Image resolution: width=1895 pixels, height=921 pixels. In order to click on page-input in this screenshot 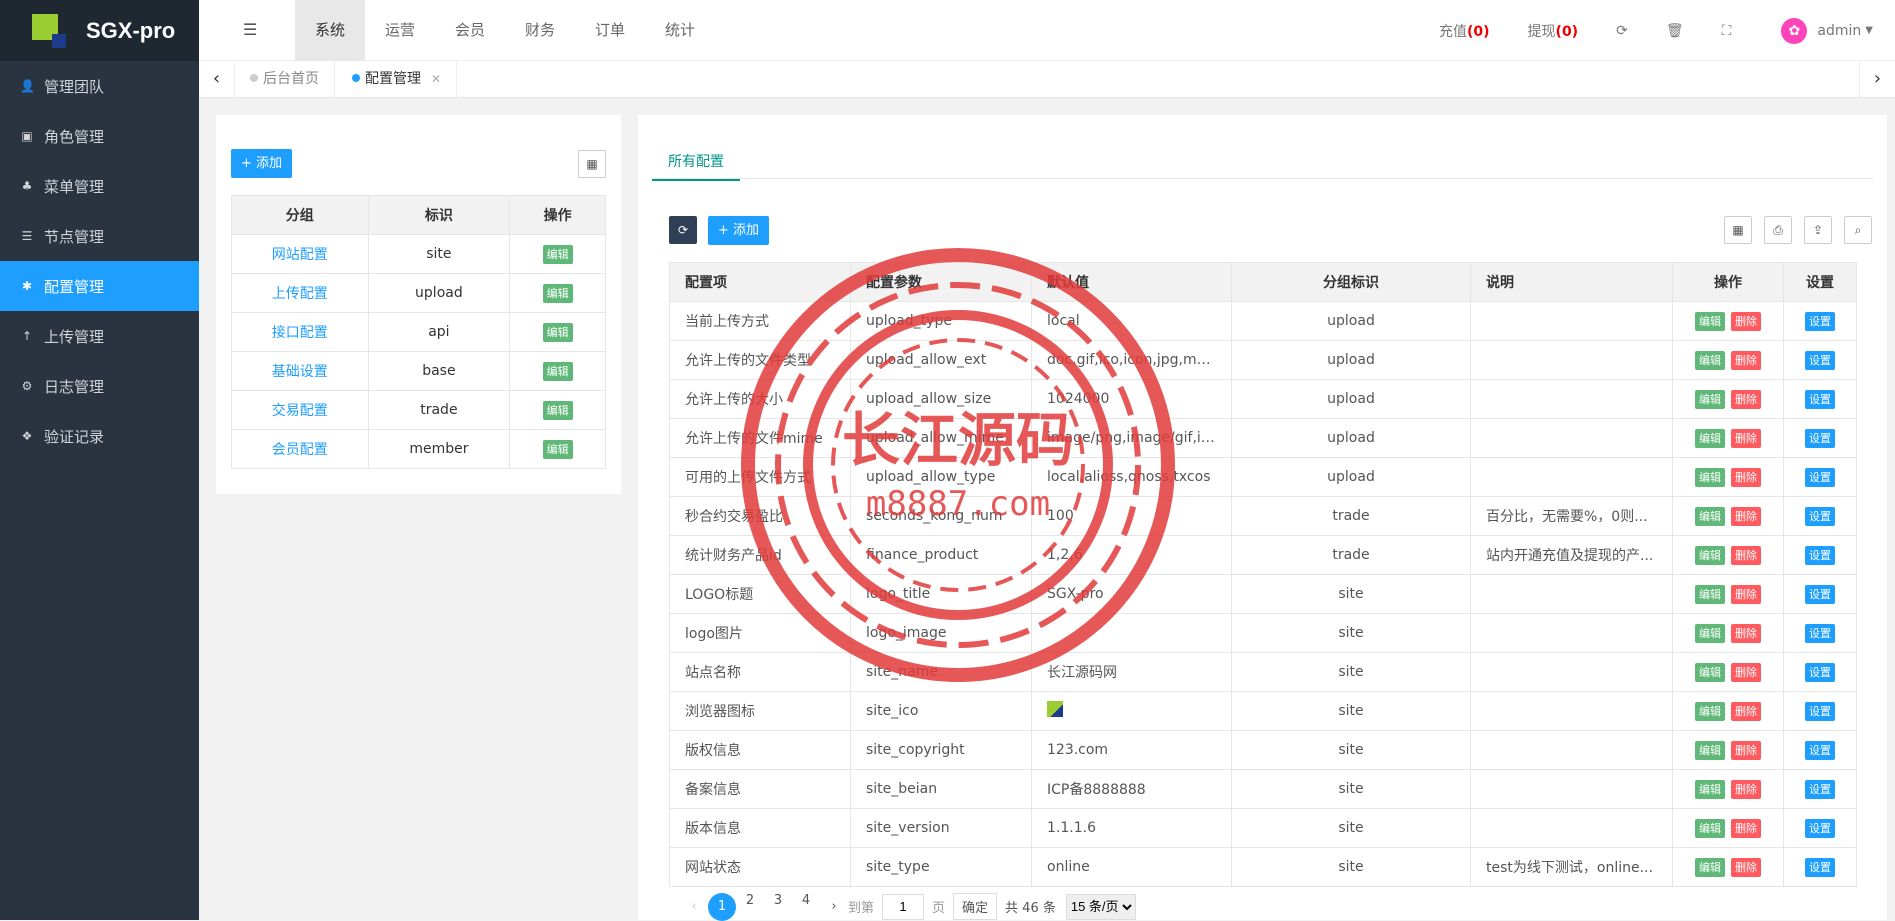, I will do `click(903, 906)`.